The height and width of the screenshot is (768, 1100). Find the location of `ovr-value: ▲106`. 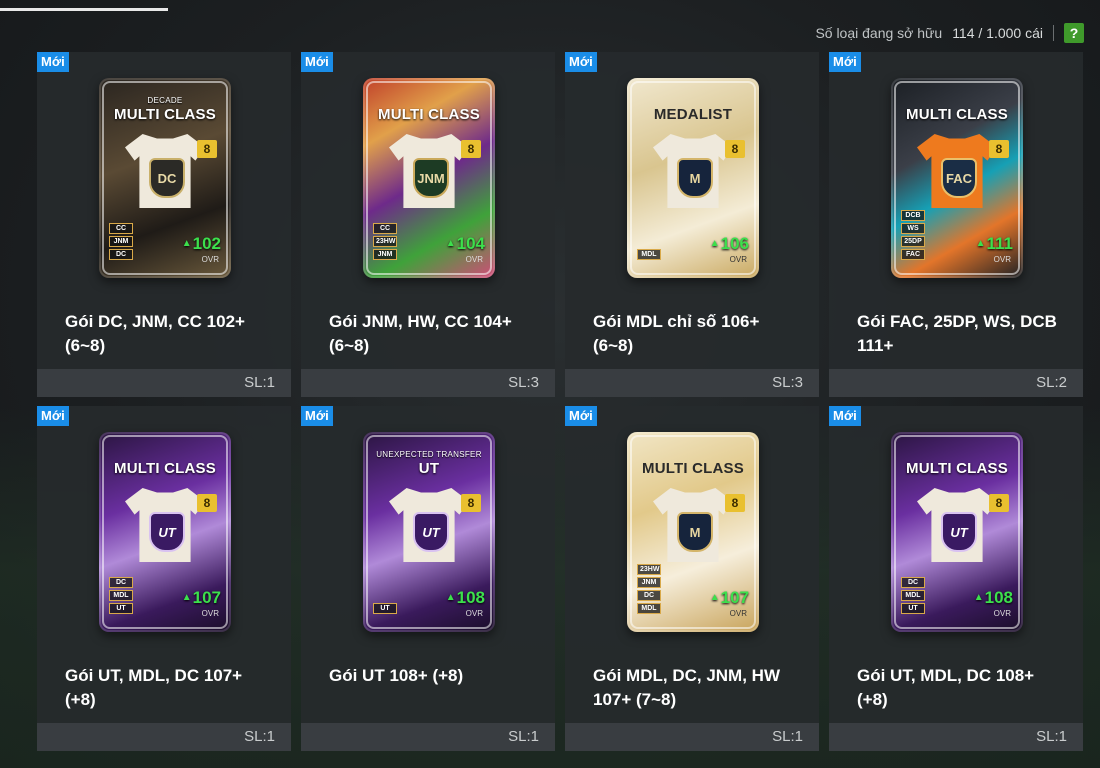

ovr-value: ▲106 is located at coordinates (729, 244).